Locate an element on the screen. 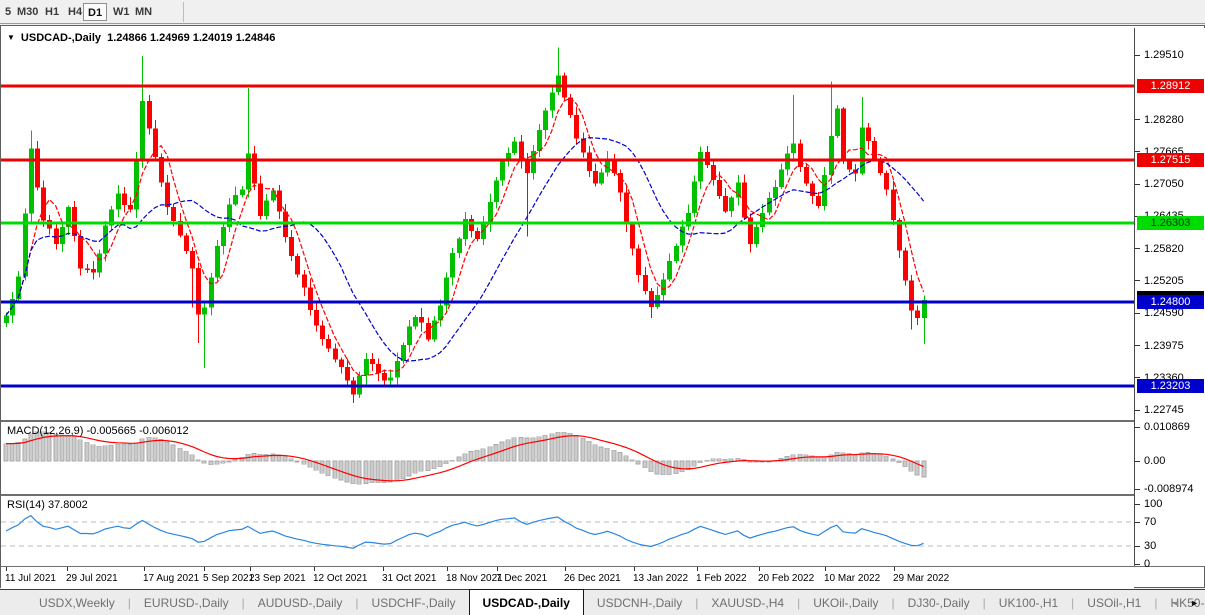 This screenshot has width=1205, height=615. timeframe-button-w1: W1 is located at coordinates (121, 12).